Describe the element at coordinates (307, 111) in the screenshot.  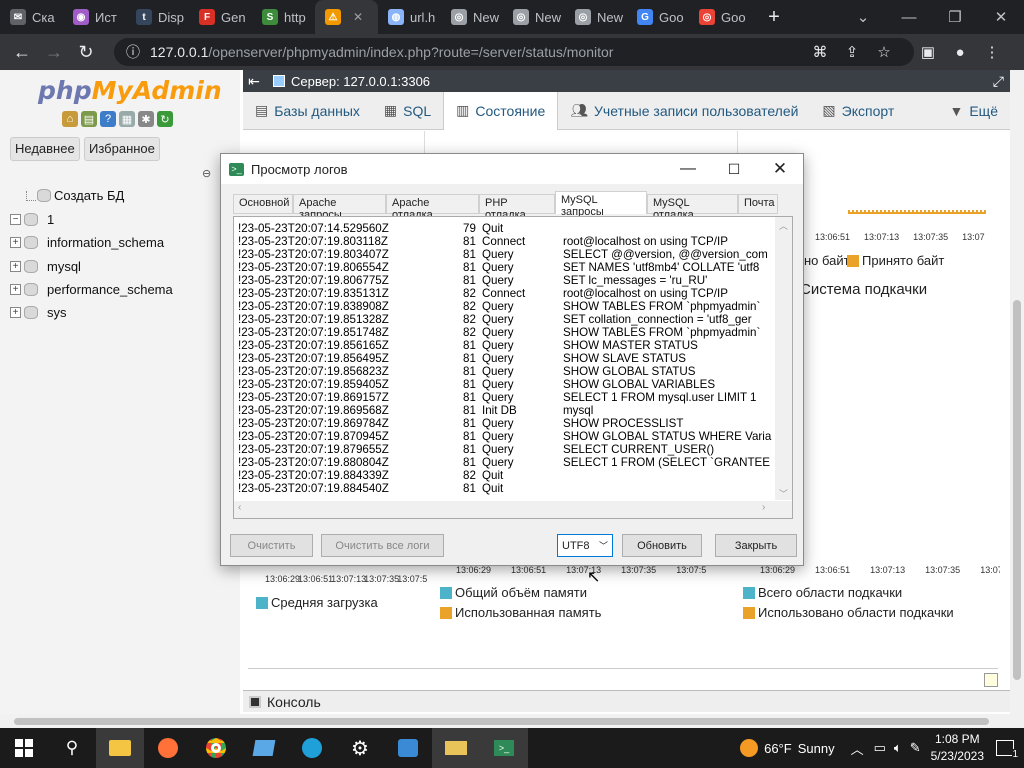
I see `tab-database: ▤ Базы данных` at that location.